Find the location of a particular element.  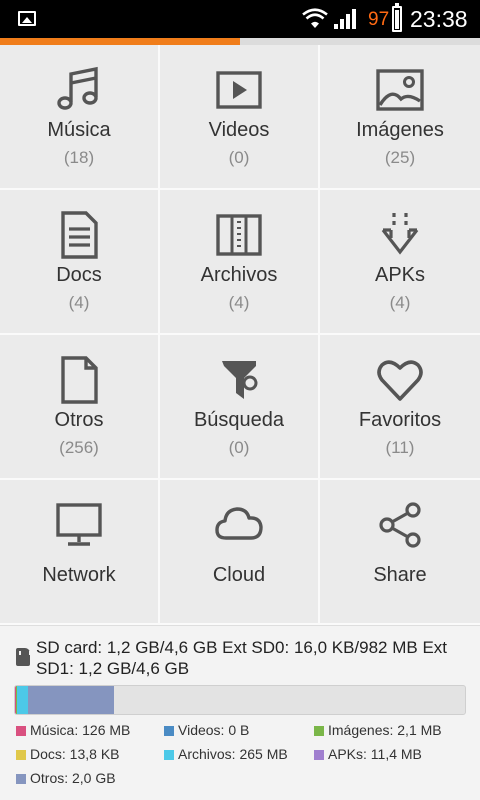

category-share: Share is located at coordinates (400, 552).